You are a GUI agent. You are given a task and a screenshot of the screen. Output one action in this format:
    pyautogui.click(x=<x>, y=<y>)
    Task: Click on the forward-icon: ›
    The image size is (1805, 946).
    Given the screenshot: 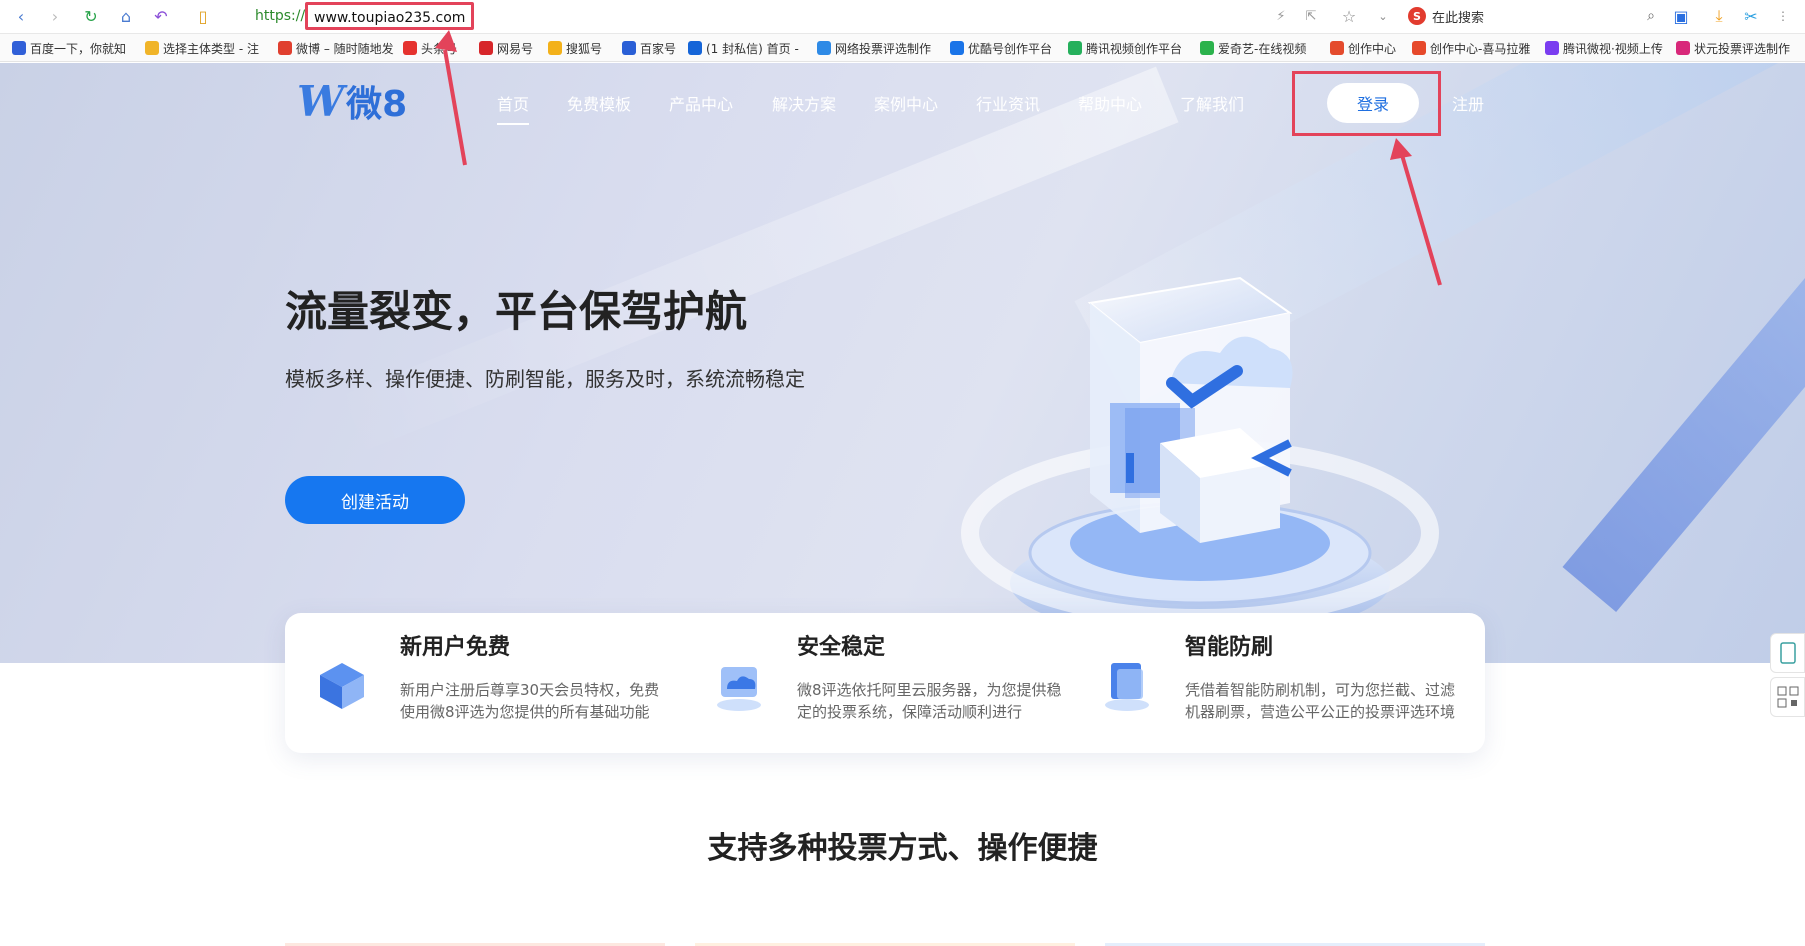 What is the action you would take?
    pyautogui.click(x=55, y=16)
    